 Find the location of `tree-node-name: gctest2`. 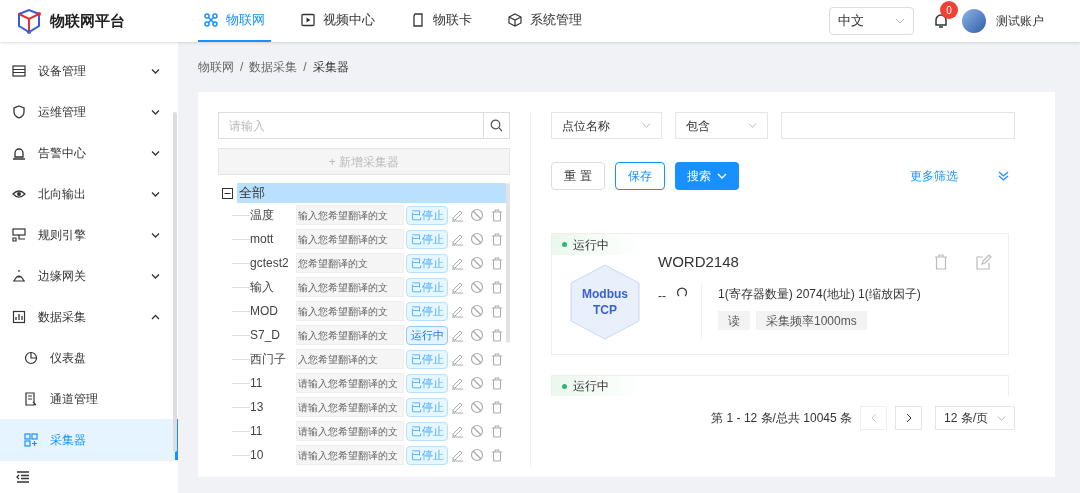

tree-node-name: gctest2 is located at coordinates (273, 263).